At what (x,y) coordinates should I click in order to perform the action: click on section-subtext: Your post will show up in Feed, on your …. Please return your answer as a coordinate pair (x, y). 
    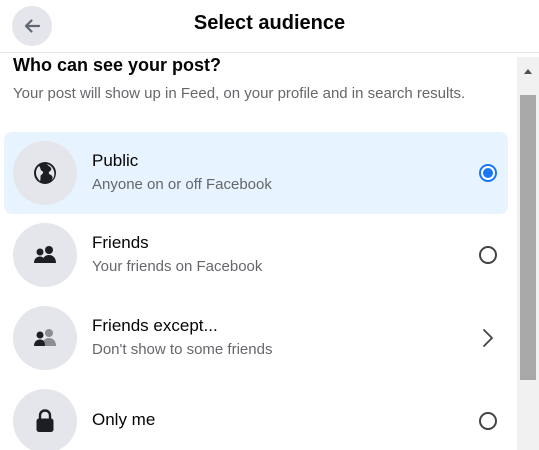
    Looking at the image, I should click on (239, 93).